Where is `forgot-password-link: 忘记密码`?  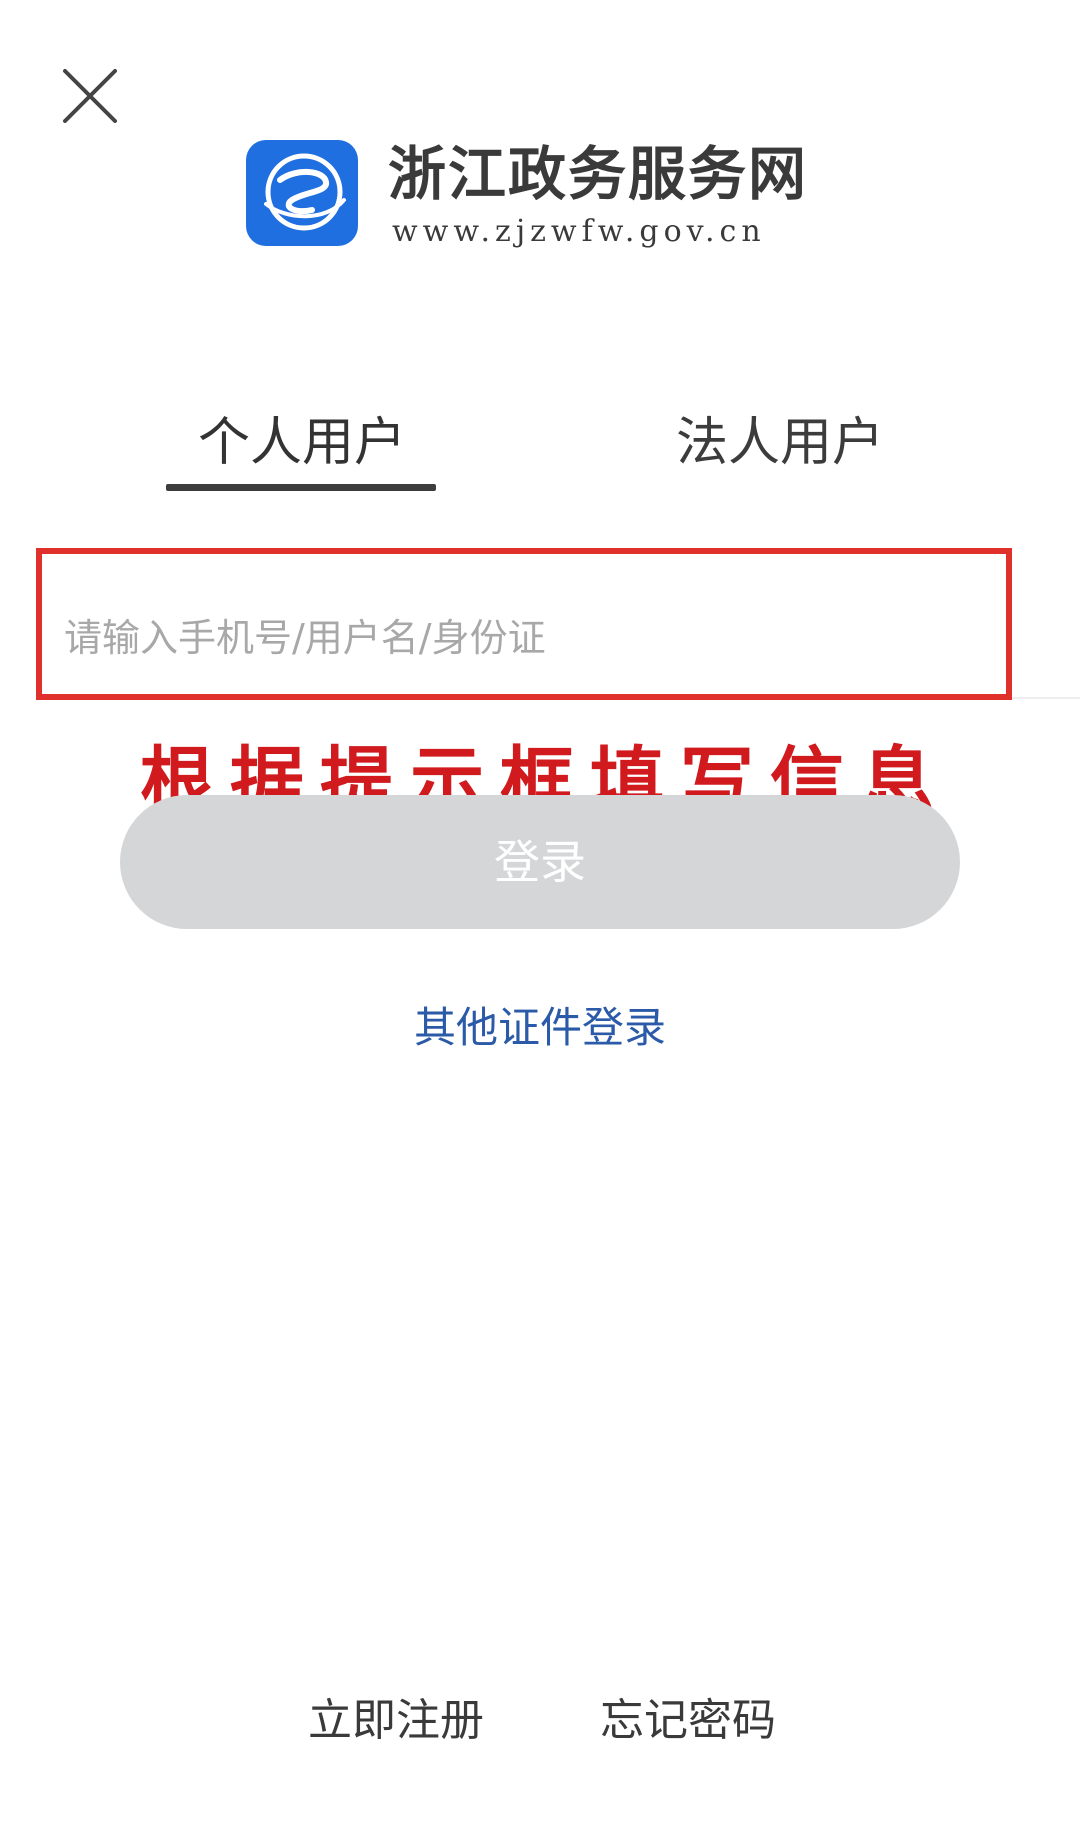 forgot-password-link: 忘记密码 is located at coordinates (688, 1716).